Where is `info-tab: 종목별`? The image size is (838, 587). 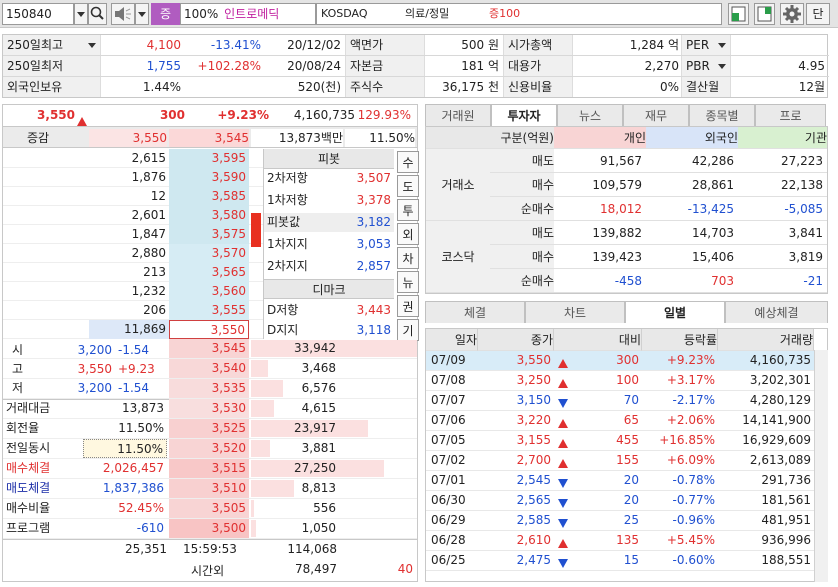
info-tab: 종목별 is located at coordinates (722, 115).